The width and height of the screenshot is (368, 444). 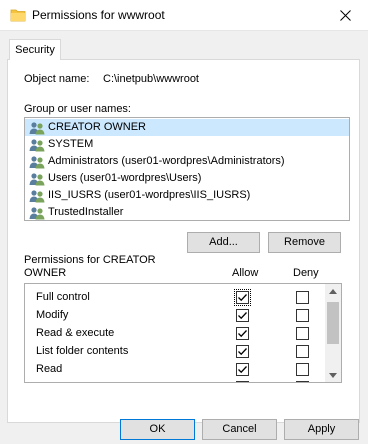 I want to click on permission-name: Full control, so click(x=63, y=297).